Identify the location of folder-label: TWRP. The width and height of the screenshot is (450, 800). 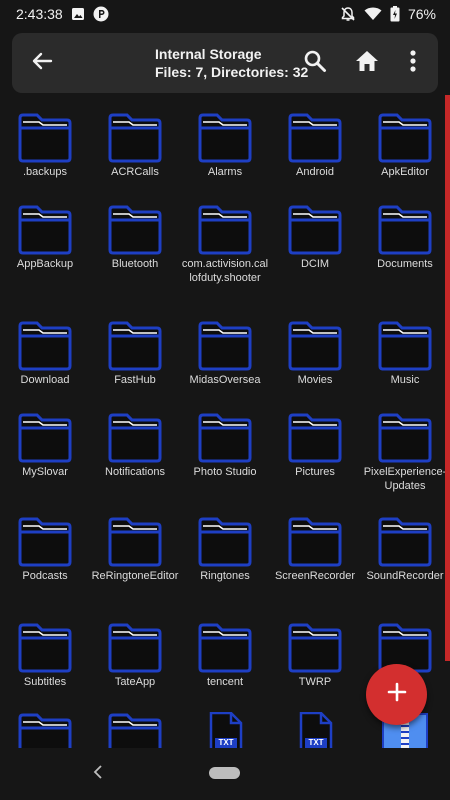
(315, 682).